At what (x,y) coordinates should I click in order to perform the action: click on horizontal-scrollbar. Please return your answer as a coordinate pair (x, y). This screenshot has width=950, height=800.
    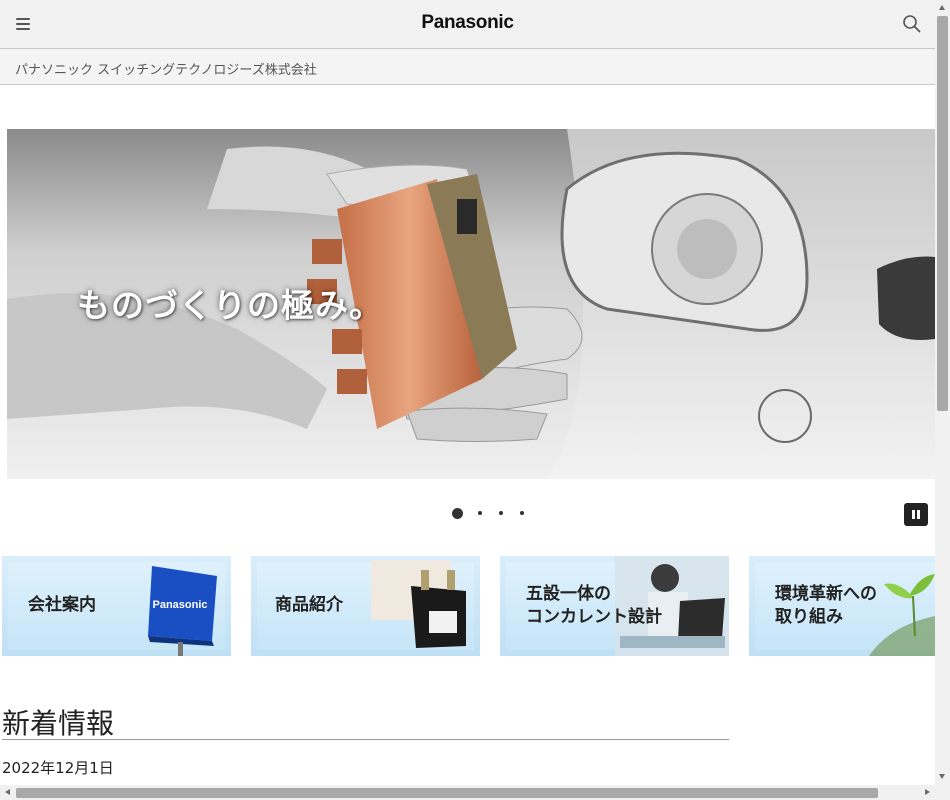
    Looking at the image, I should click on (475, 792).